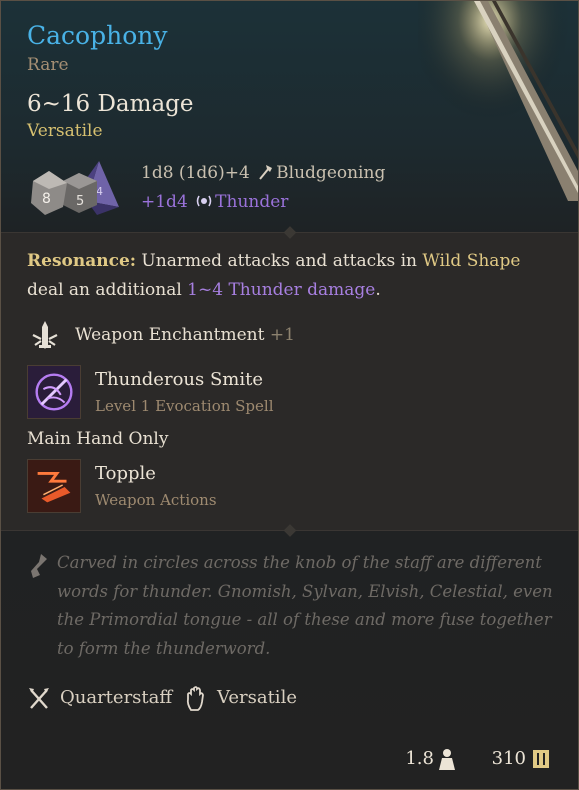  Describe the element at coordinates (179, 379) in the screenshot. I see `spell-name: Thunderous Smite` at that location.